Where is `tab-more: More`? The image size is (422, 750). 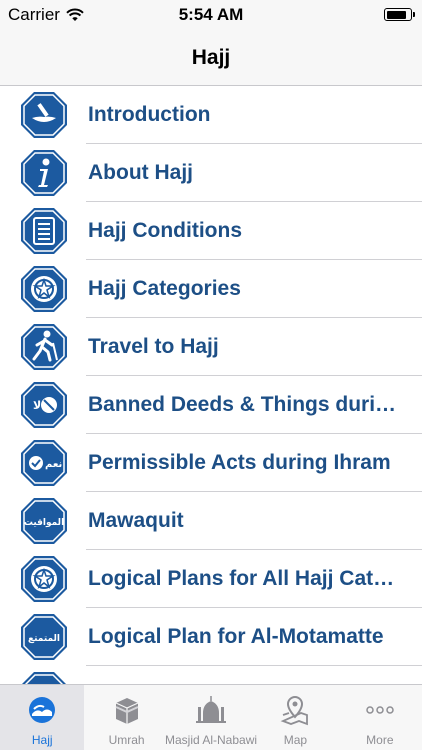 tab-more: More is located at coordinates (380, 717).